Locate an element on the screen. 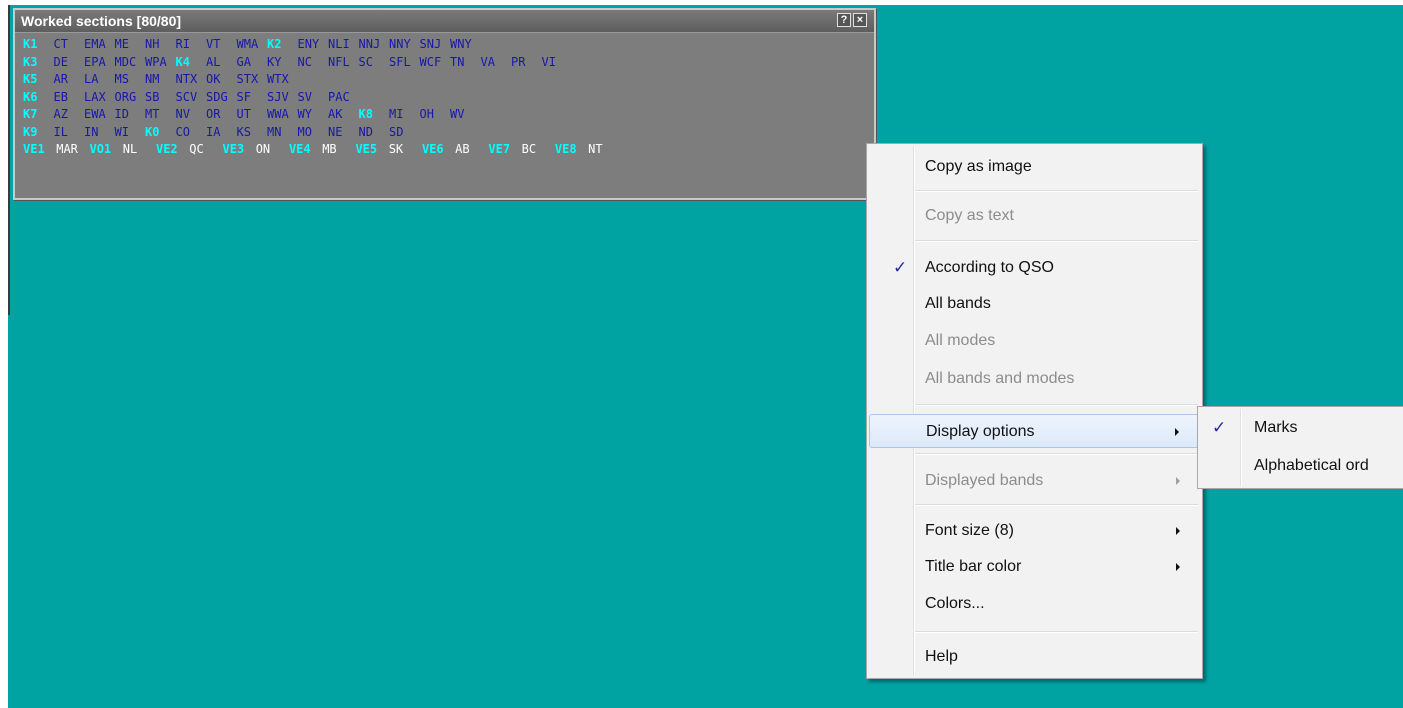 This screenshot has height=708, width=1403. district-label: K0 is located at coordinates (152, 131).